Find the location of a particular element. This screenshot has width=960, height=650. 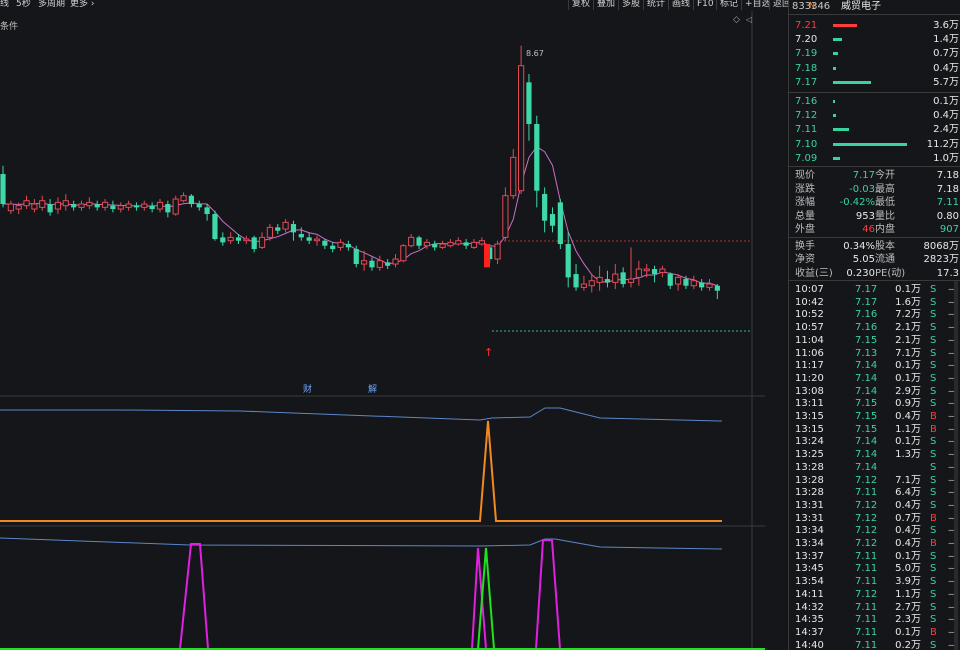

tick-volume: 7.2万 is located at coordinates (908, 315).